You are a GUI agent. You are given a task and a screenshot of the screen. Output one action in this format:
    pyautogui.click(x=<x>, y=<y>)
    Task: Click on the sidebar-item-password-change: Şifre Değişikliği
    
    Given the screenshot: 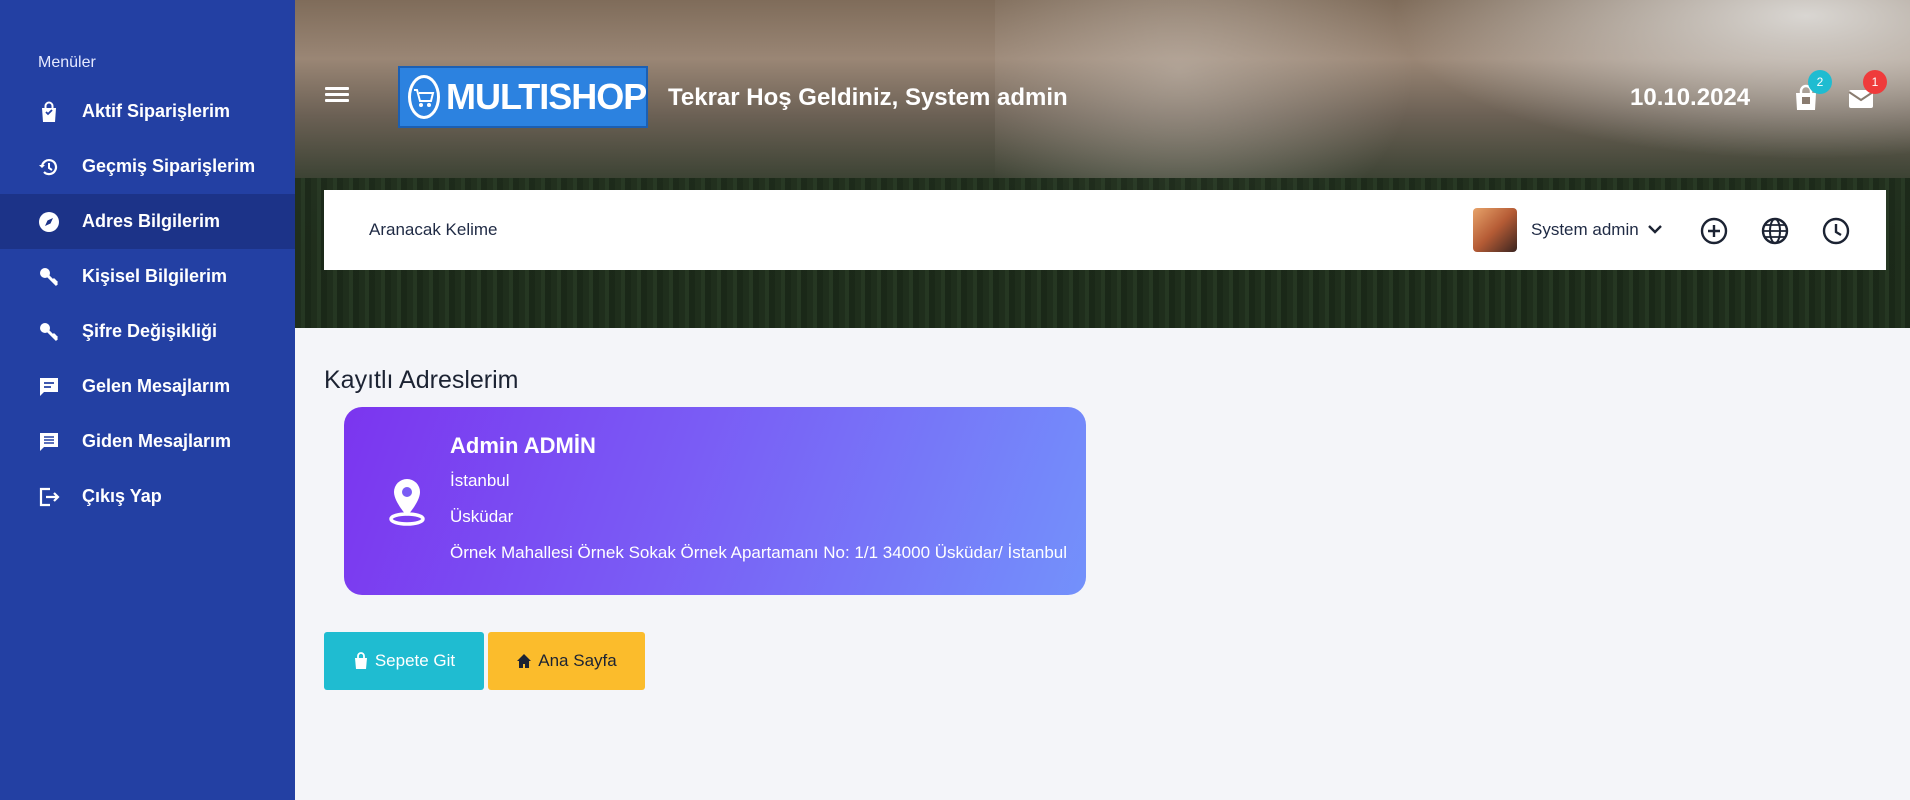 What is the action you would take?
    pyautogui.click(x=147, y=331)
    